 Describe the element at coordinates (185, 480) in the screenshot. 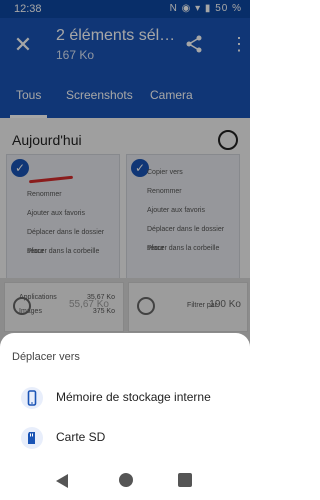

I see `recent-apps-icon` at that location.